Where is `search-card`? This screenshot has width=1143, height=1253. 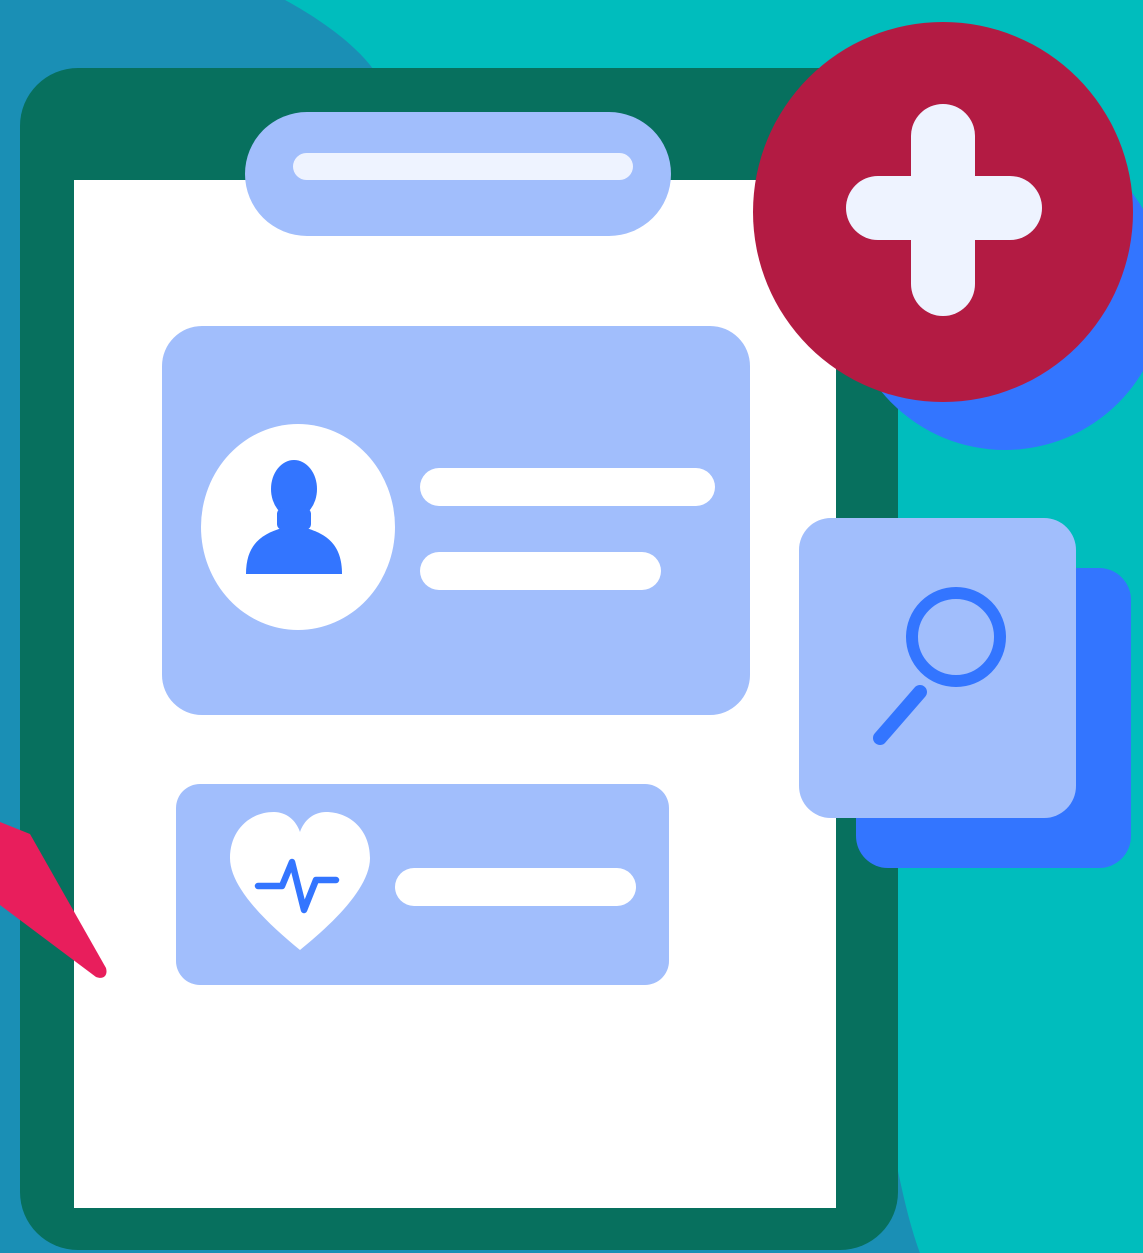
search-card is located at coordinates (937, 668).